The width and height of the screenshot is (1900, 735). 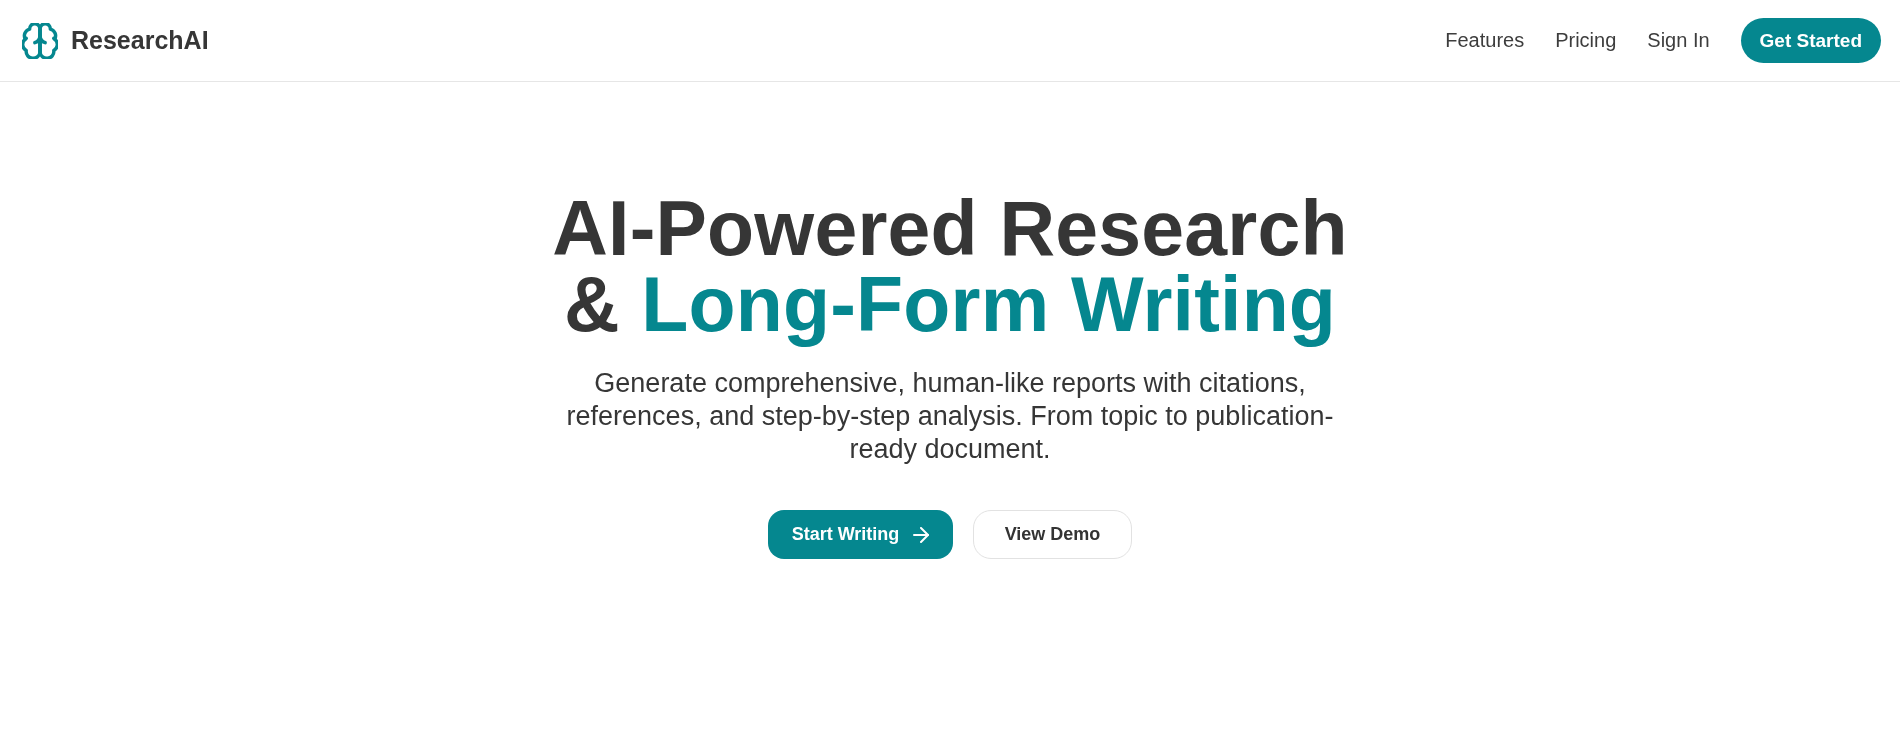 I want to click on nav-link: Pricing, so click(x=1586, y=40).